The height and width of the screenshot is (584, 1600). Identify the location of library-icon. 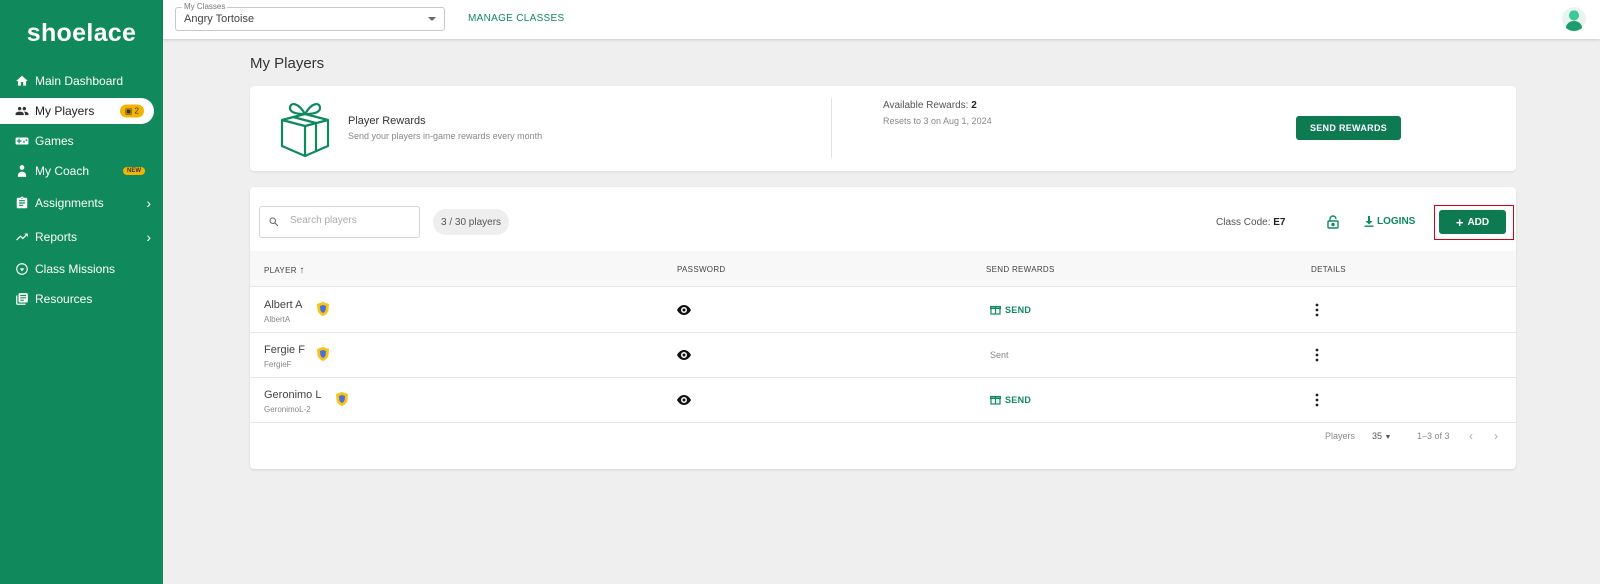
(22, 299).